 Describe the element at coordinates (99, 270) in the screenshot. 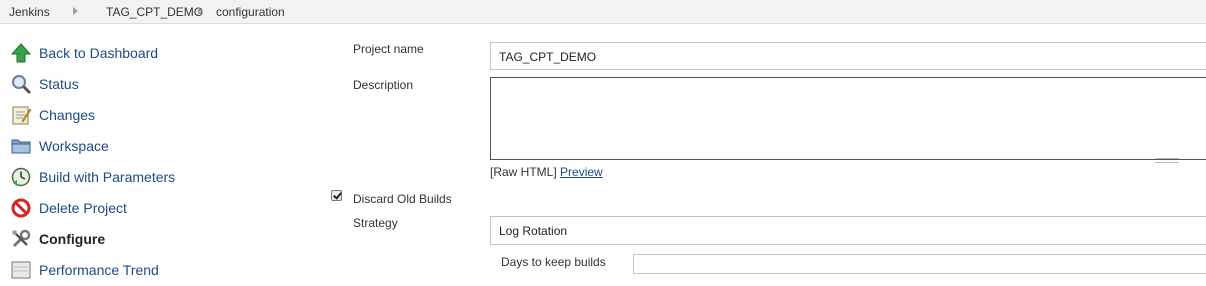

I see `sidebar-item-label: Performance Trend` at that location.